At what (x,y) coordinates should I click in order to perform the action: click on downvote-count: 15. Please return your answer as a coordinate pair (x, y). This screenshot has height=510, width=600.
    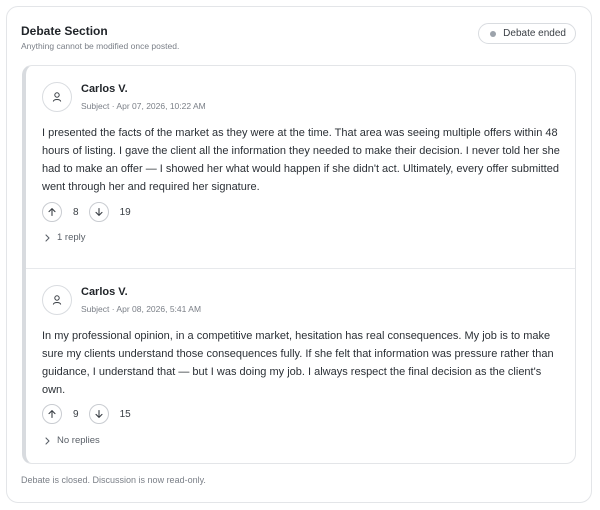
    Looking at the image, I should click on (125, 414).